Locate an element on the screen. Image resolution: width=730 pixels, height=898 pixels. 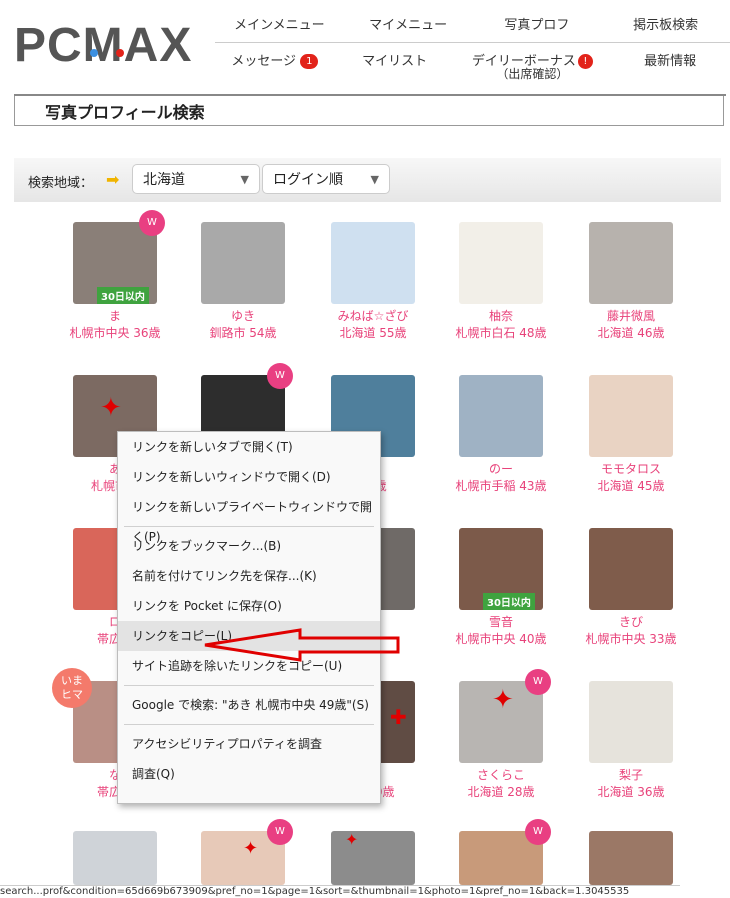
menu-google-search: Google で検索: "あき 札幌市中央 49歳"(S) is located at coordinates (249, 705).